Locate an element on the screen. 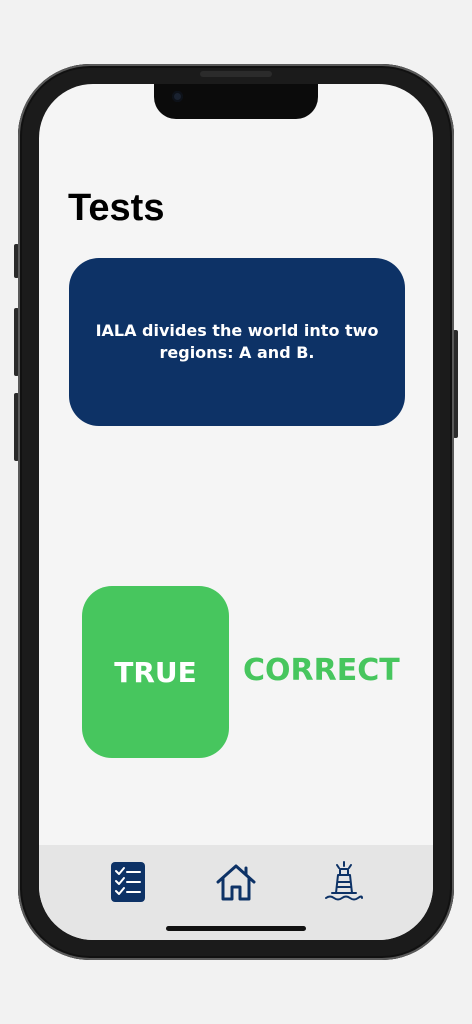  page-title: Tests is located at coordinates (116, 208).